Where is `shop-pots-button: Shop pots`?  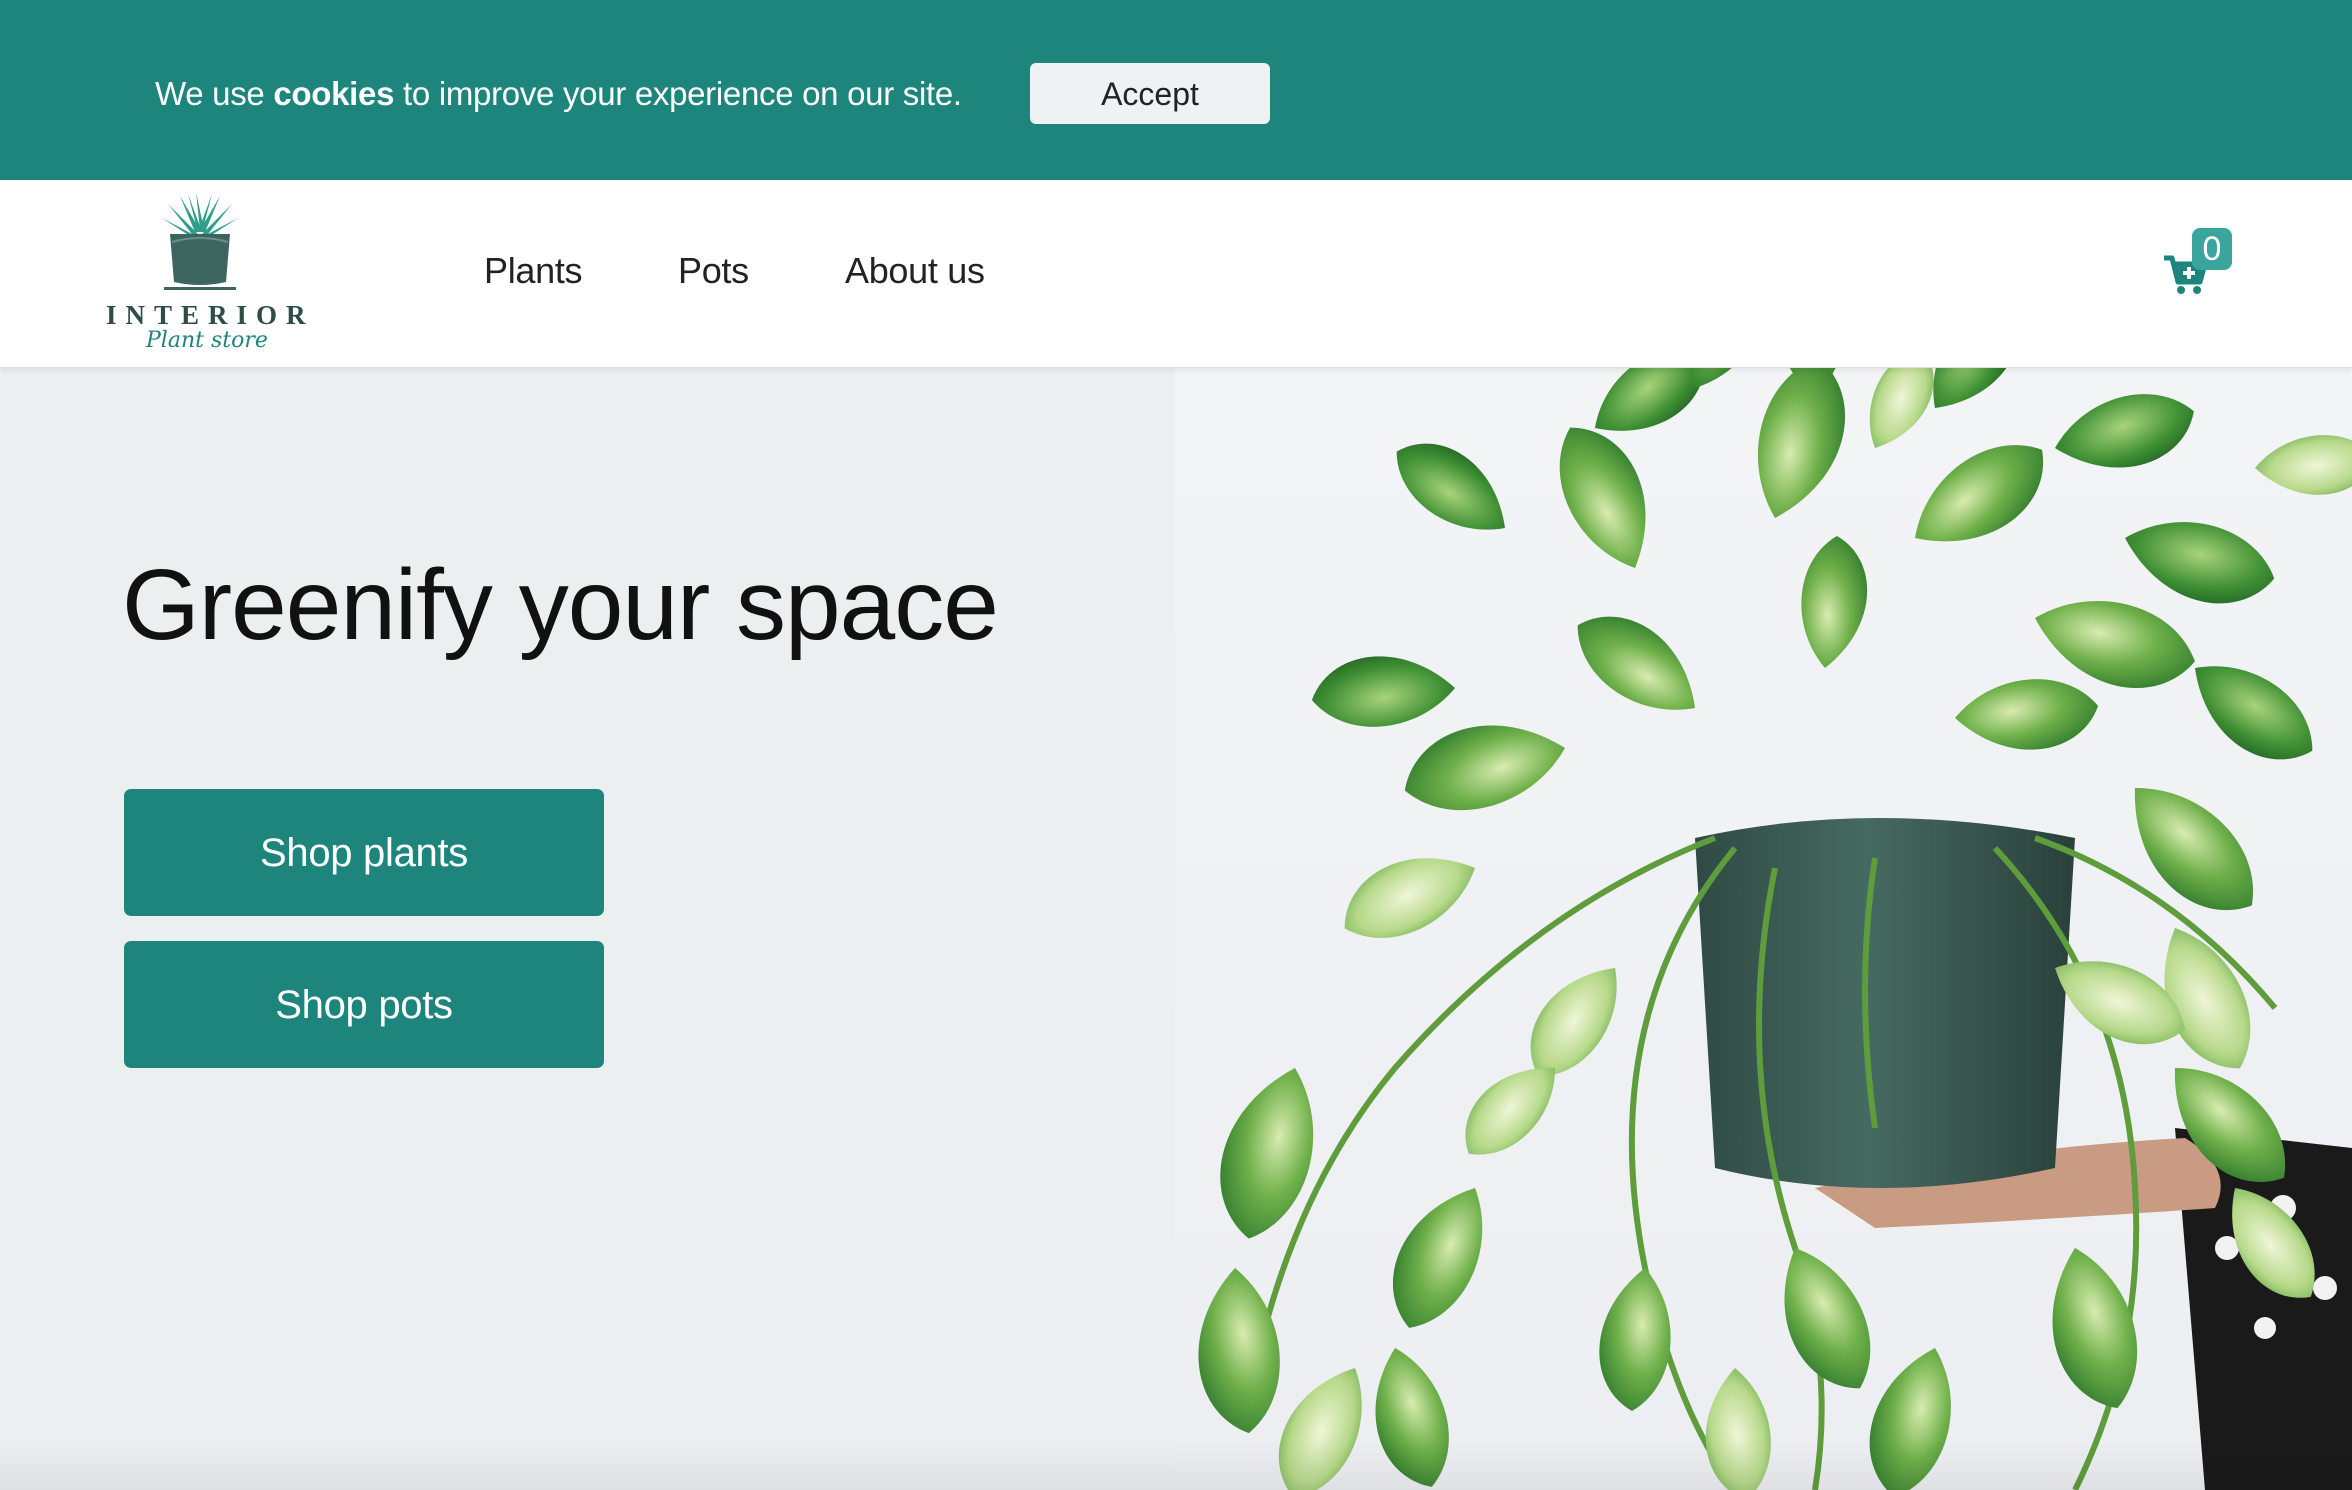
shop-pots-button: Shop pots is located at coordinates (364, 1004).